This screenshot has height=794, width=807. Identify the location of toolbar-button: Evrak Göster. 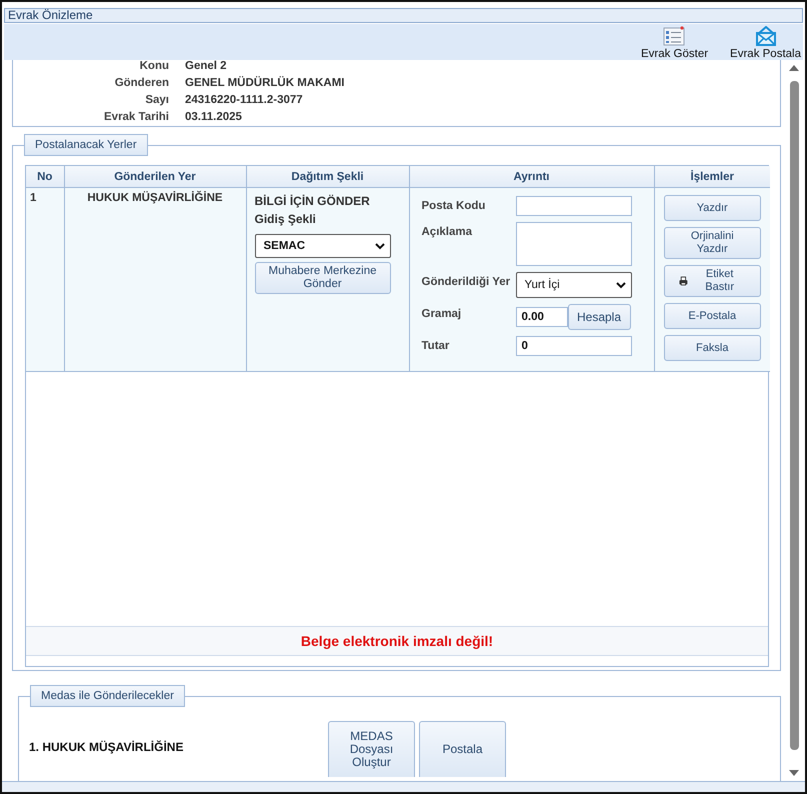
(674, 43).